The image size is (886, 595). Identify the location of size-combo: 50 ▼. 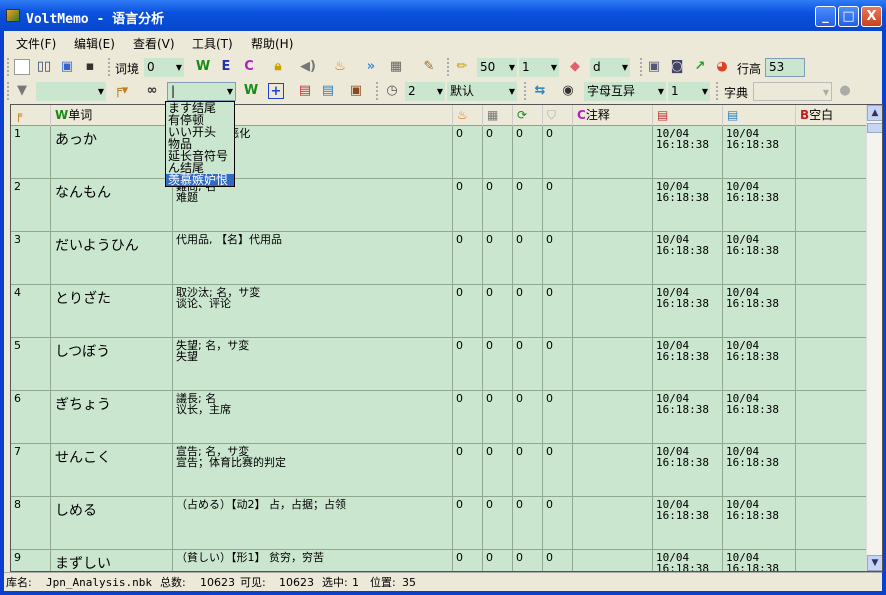
(497, 67).